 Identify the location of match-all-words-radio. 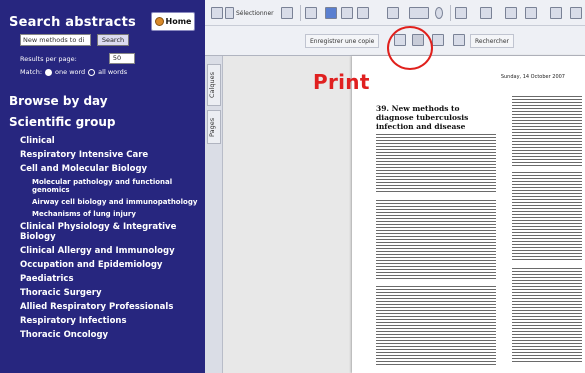
(92, 72).